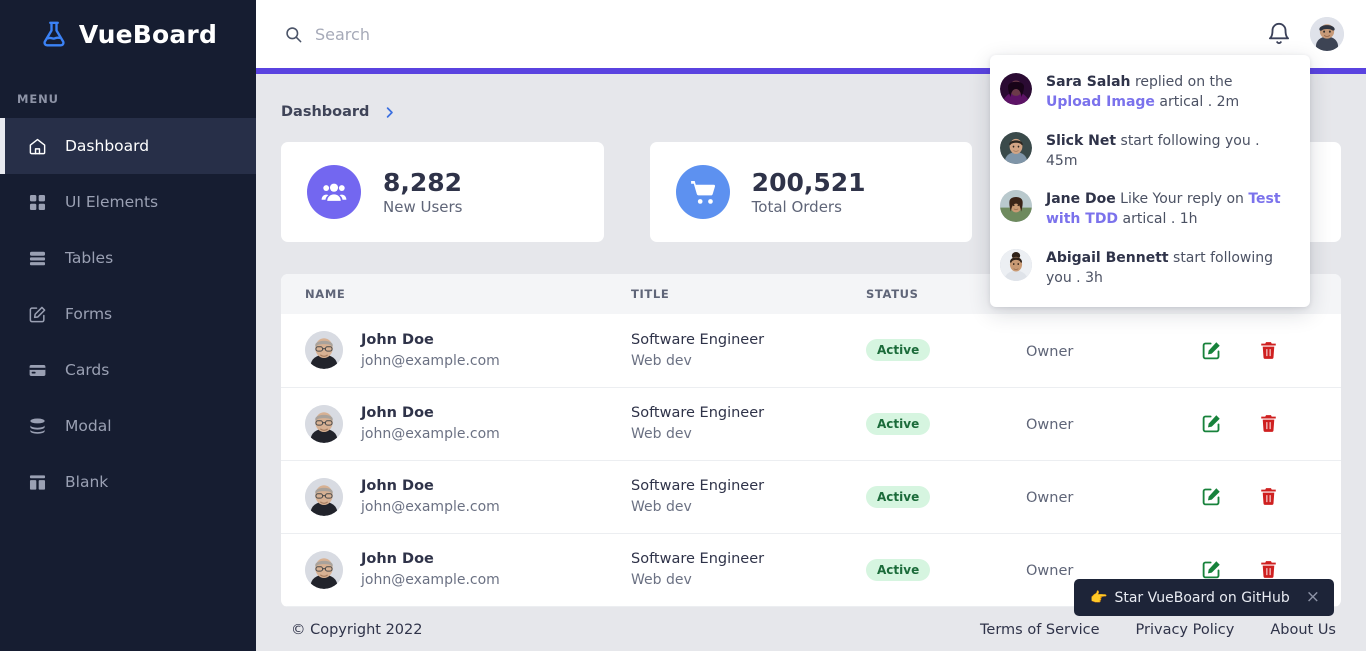 The image size is (1366, 651). Describe the element at coordinates (37, 202) in the screenshot. I see `grid-icon` at that location.